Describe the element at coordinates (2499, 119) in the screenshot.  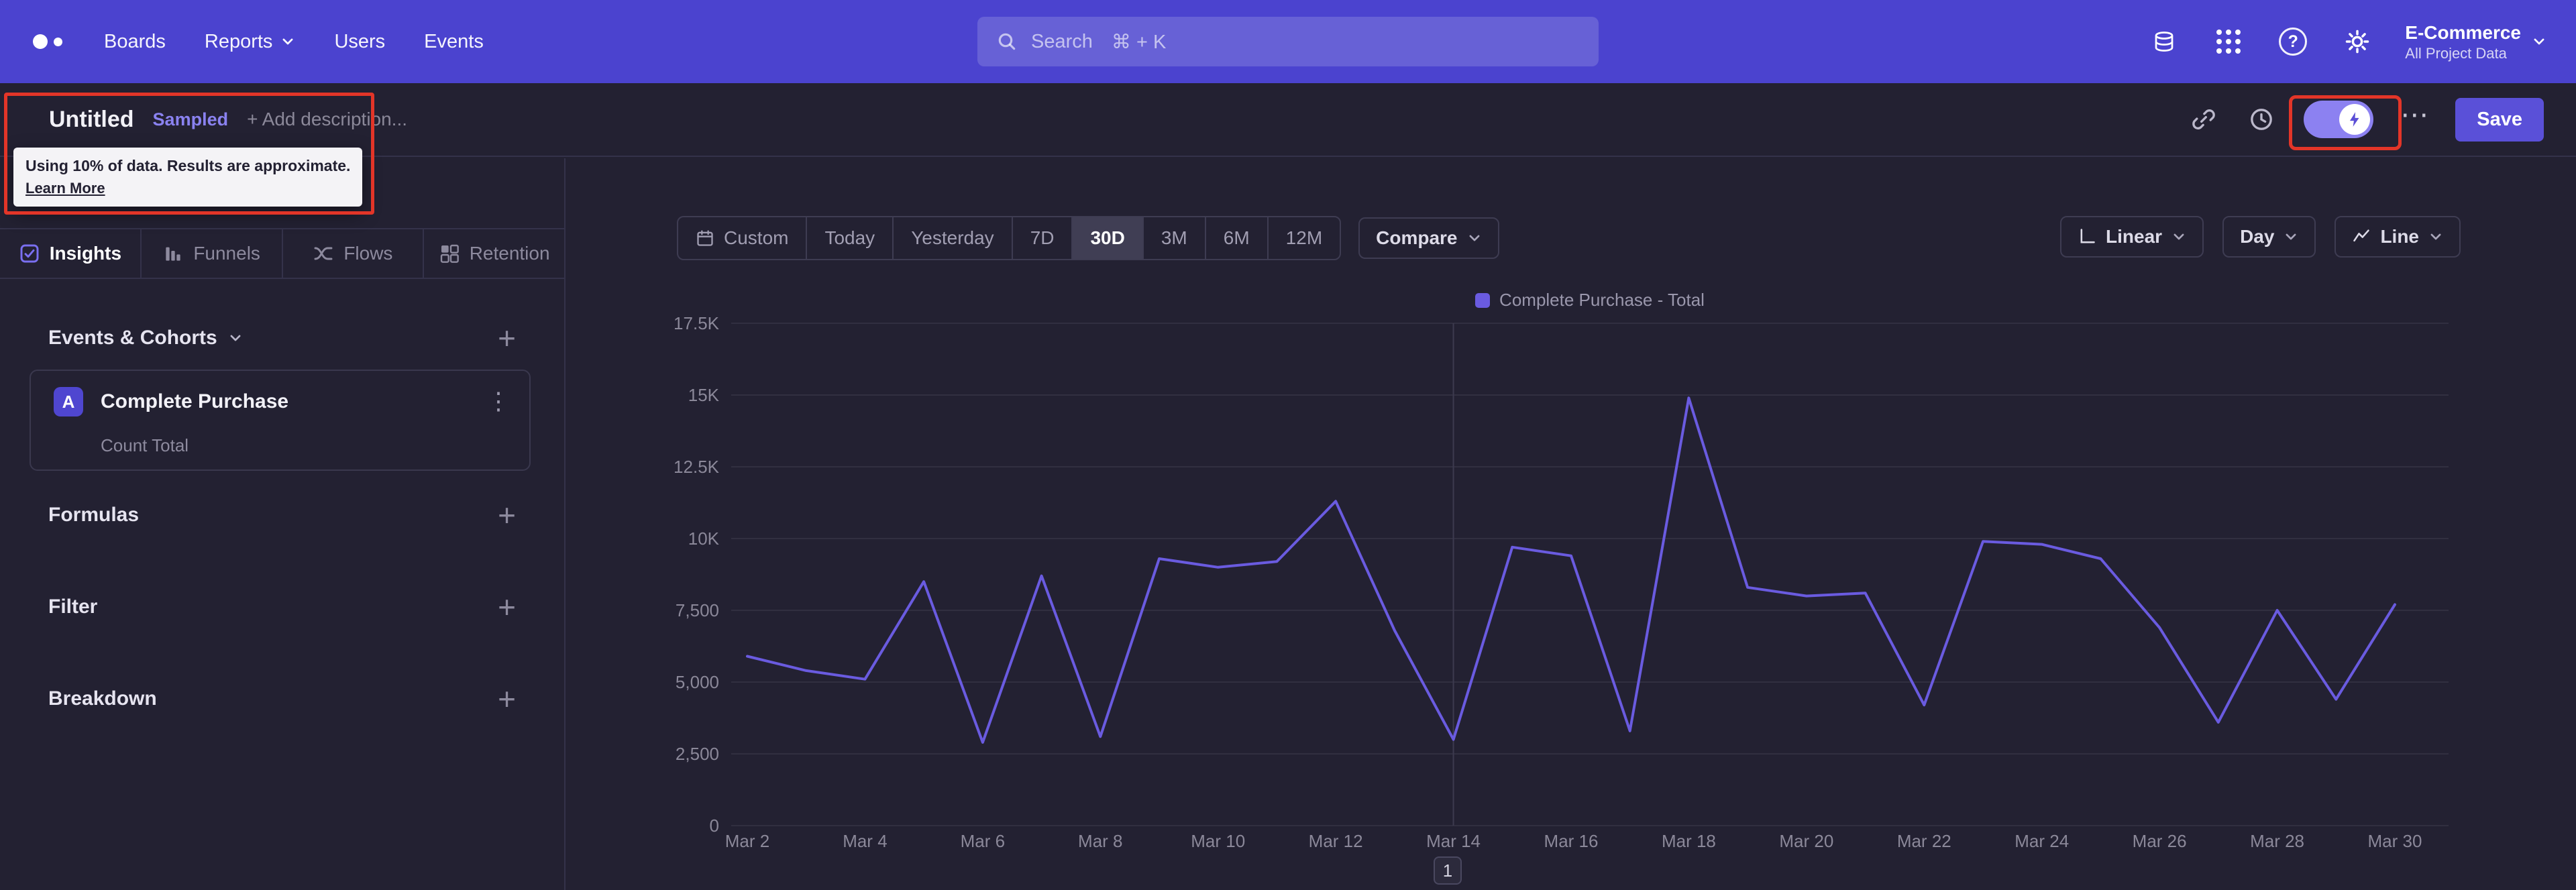
I see `save-button: Save` at that location.